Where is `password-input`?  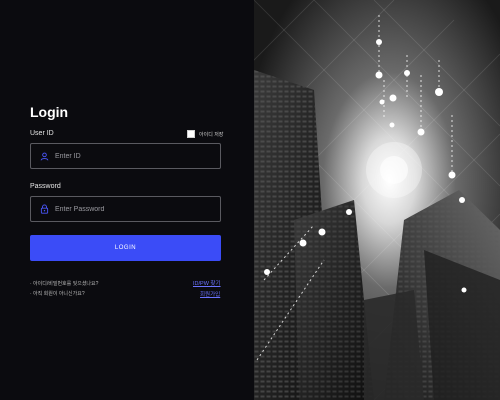
password-input is located at coordinates (130, 209).